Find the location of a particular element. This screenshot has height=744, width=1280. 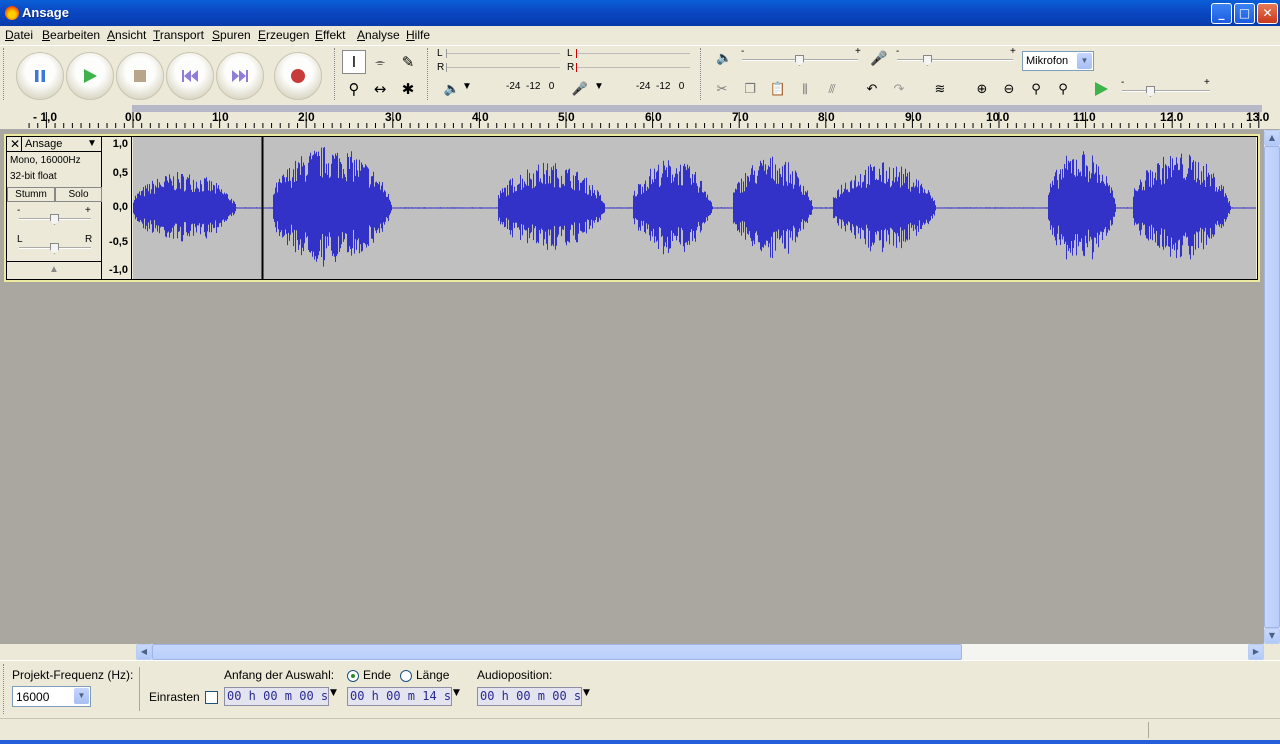

menu-bearbeiten: Bearbeiten is located at coordinates (71, 35).